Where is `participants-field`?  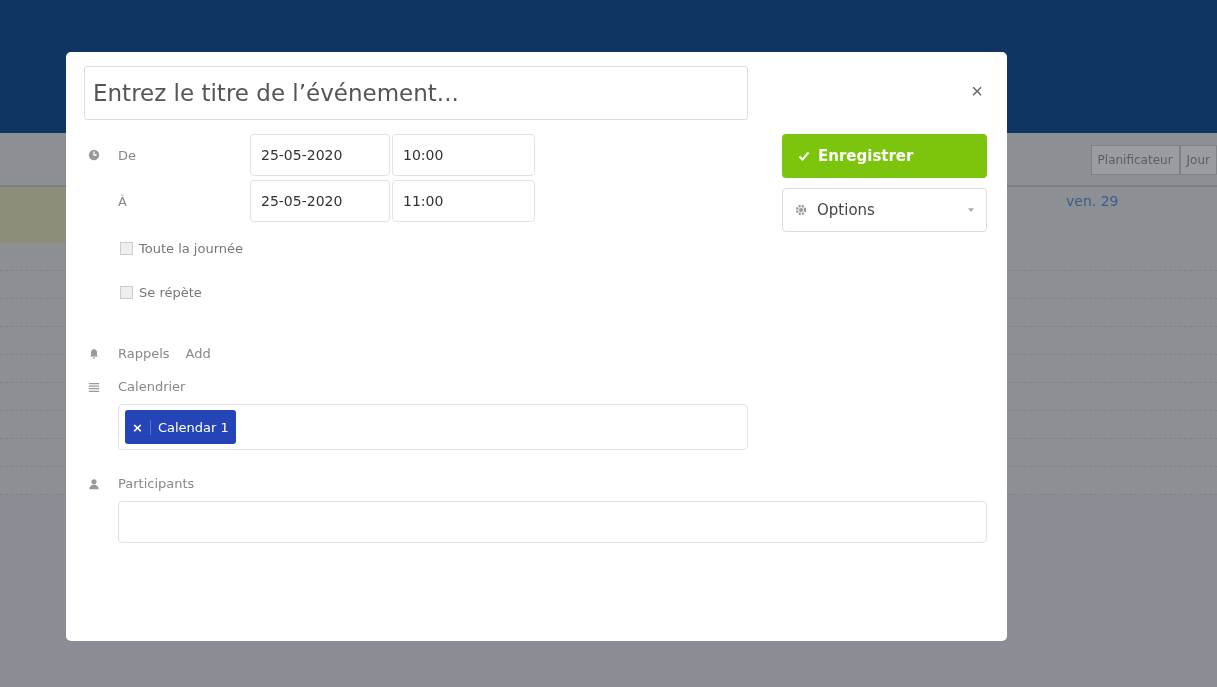
participants-field is located at coordinates (552, 522).